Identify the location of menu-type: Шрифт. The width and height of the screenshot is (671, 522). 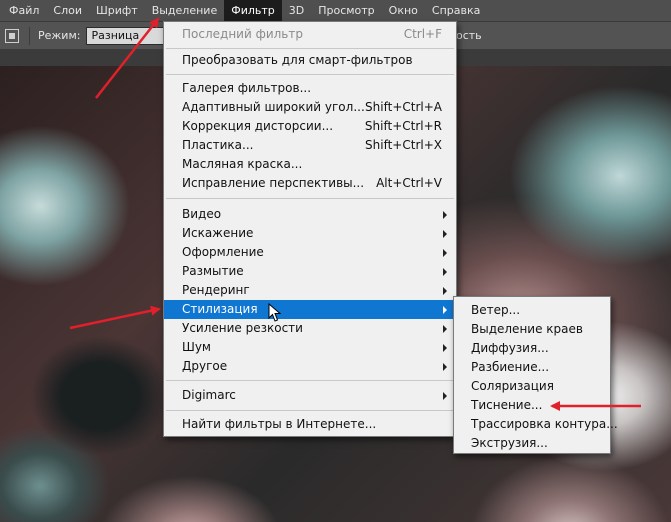
(117, 11).